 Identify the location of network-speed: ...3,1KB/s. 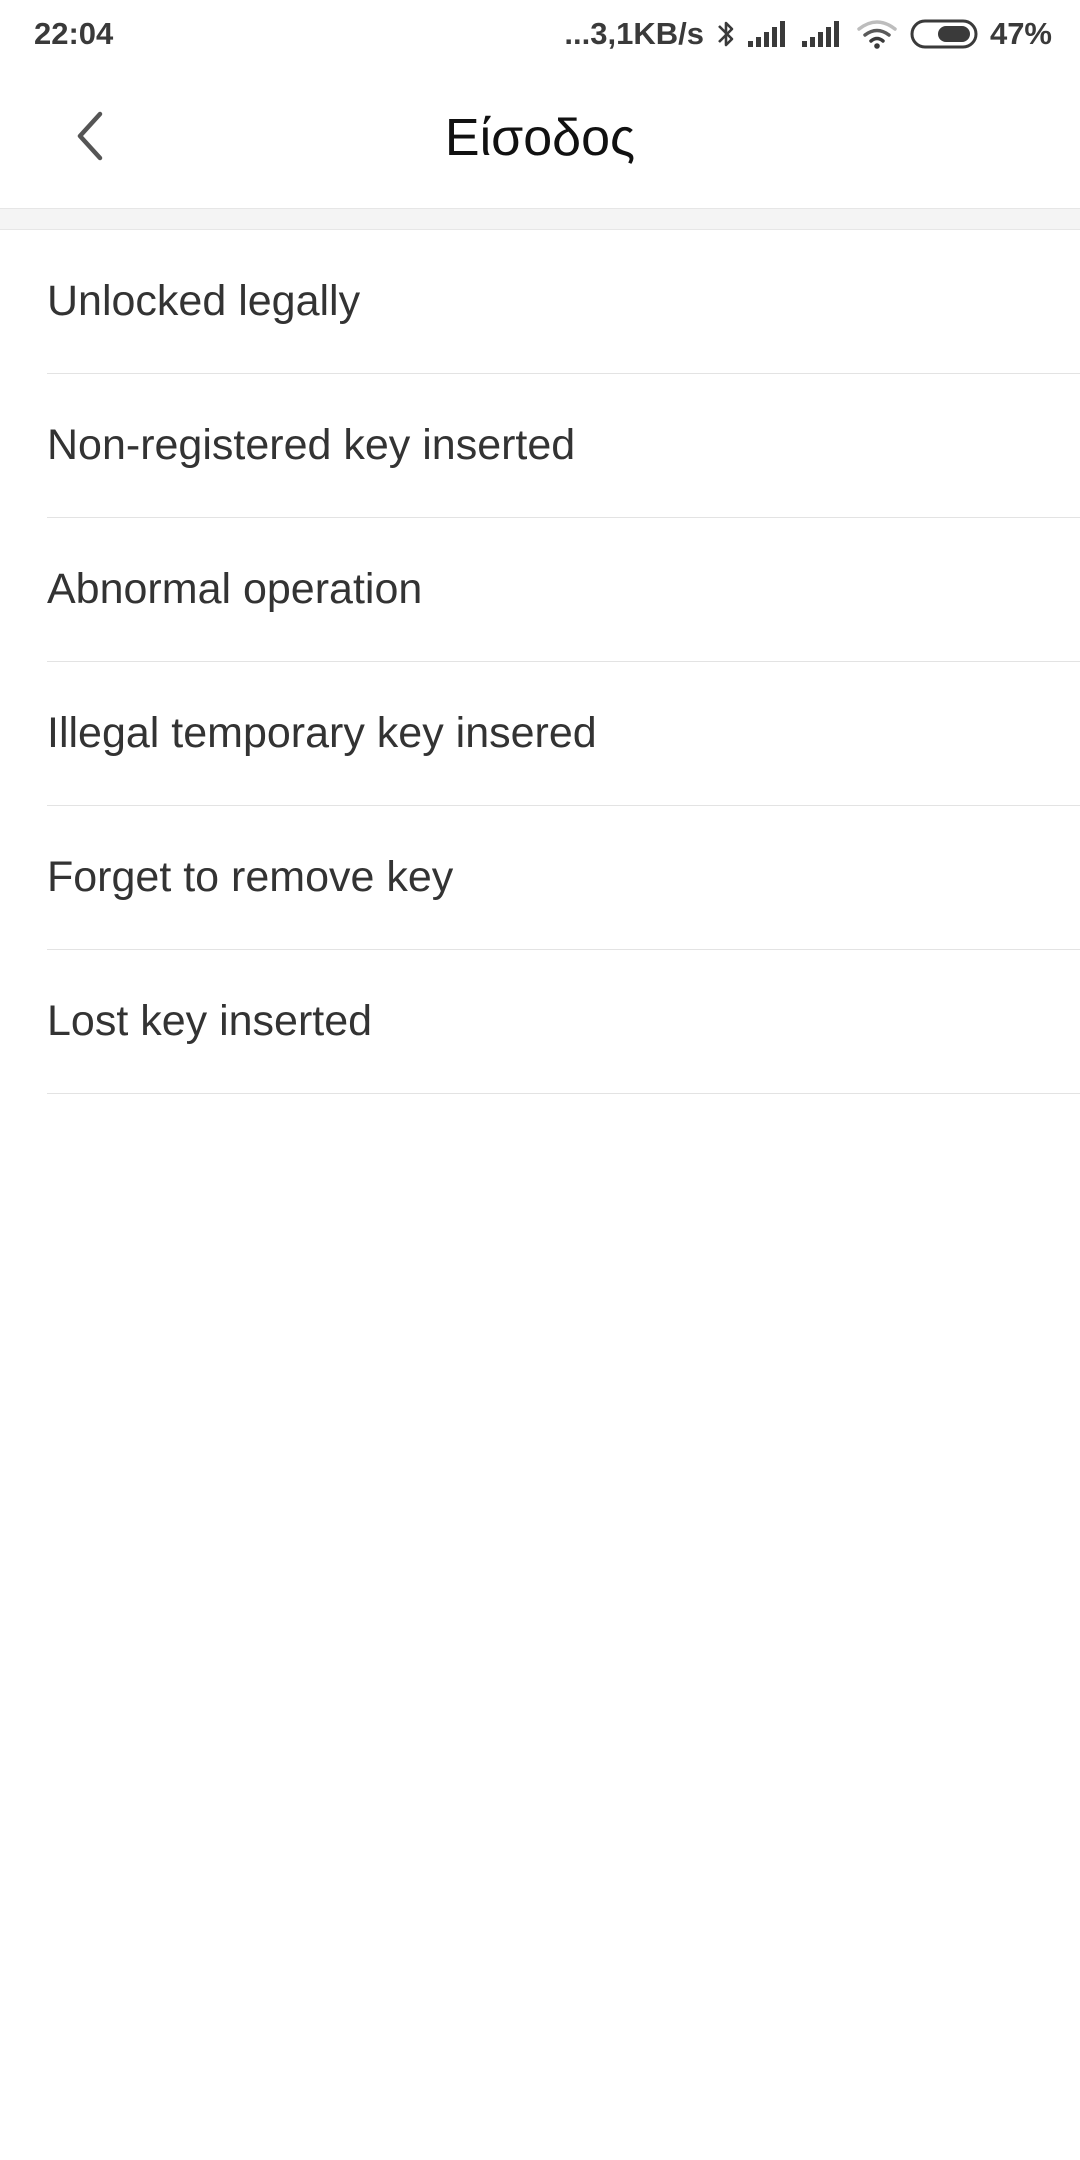
(634, 33).